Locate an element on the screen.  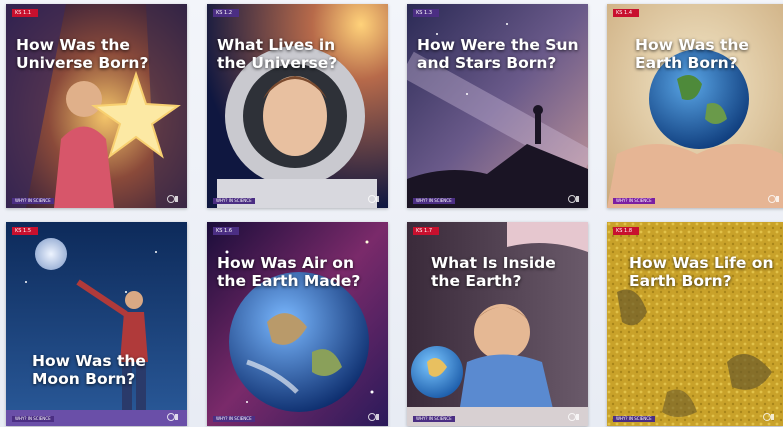
book-code-tag: KS 1.7 is located at coordinates (426, 231).